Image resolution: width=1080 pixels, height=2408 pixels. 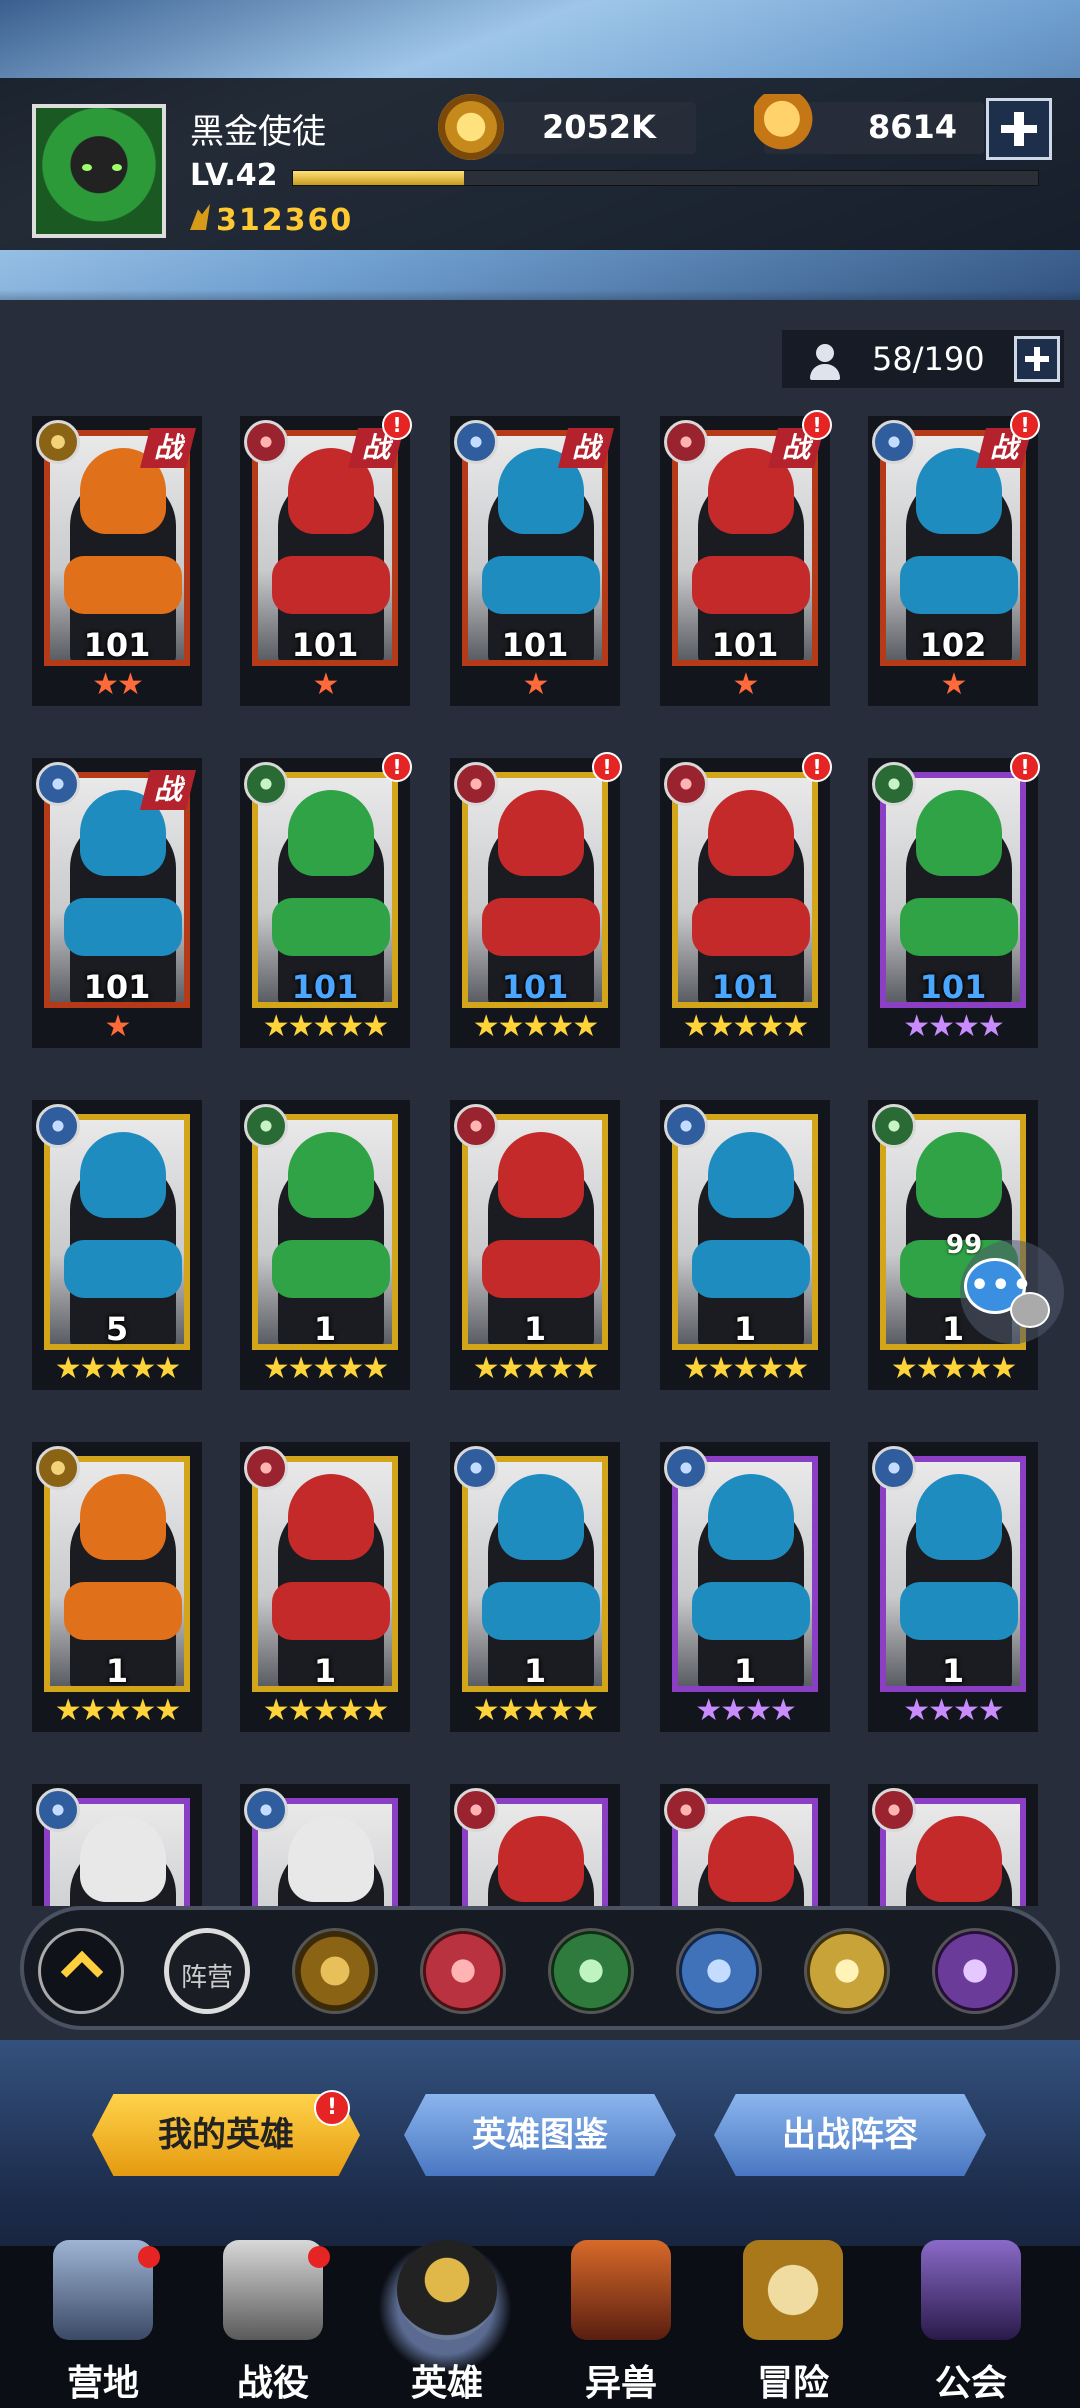 I want to click on hero-level: 5, so click(x=117, y=1329).